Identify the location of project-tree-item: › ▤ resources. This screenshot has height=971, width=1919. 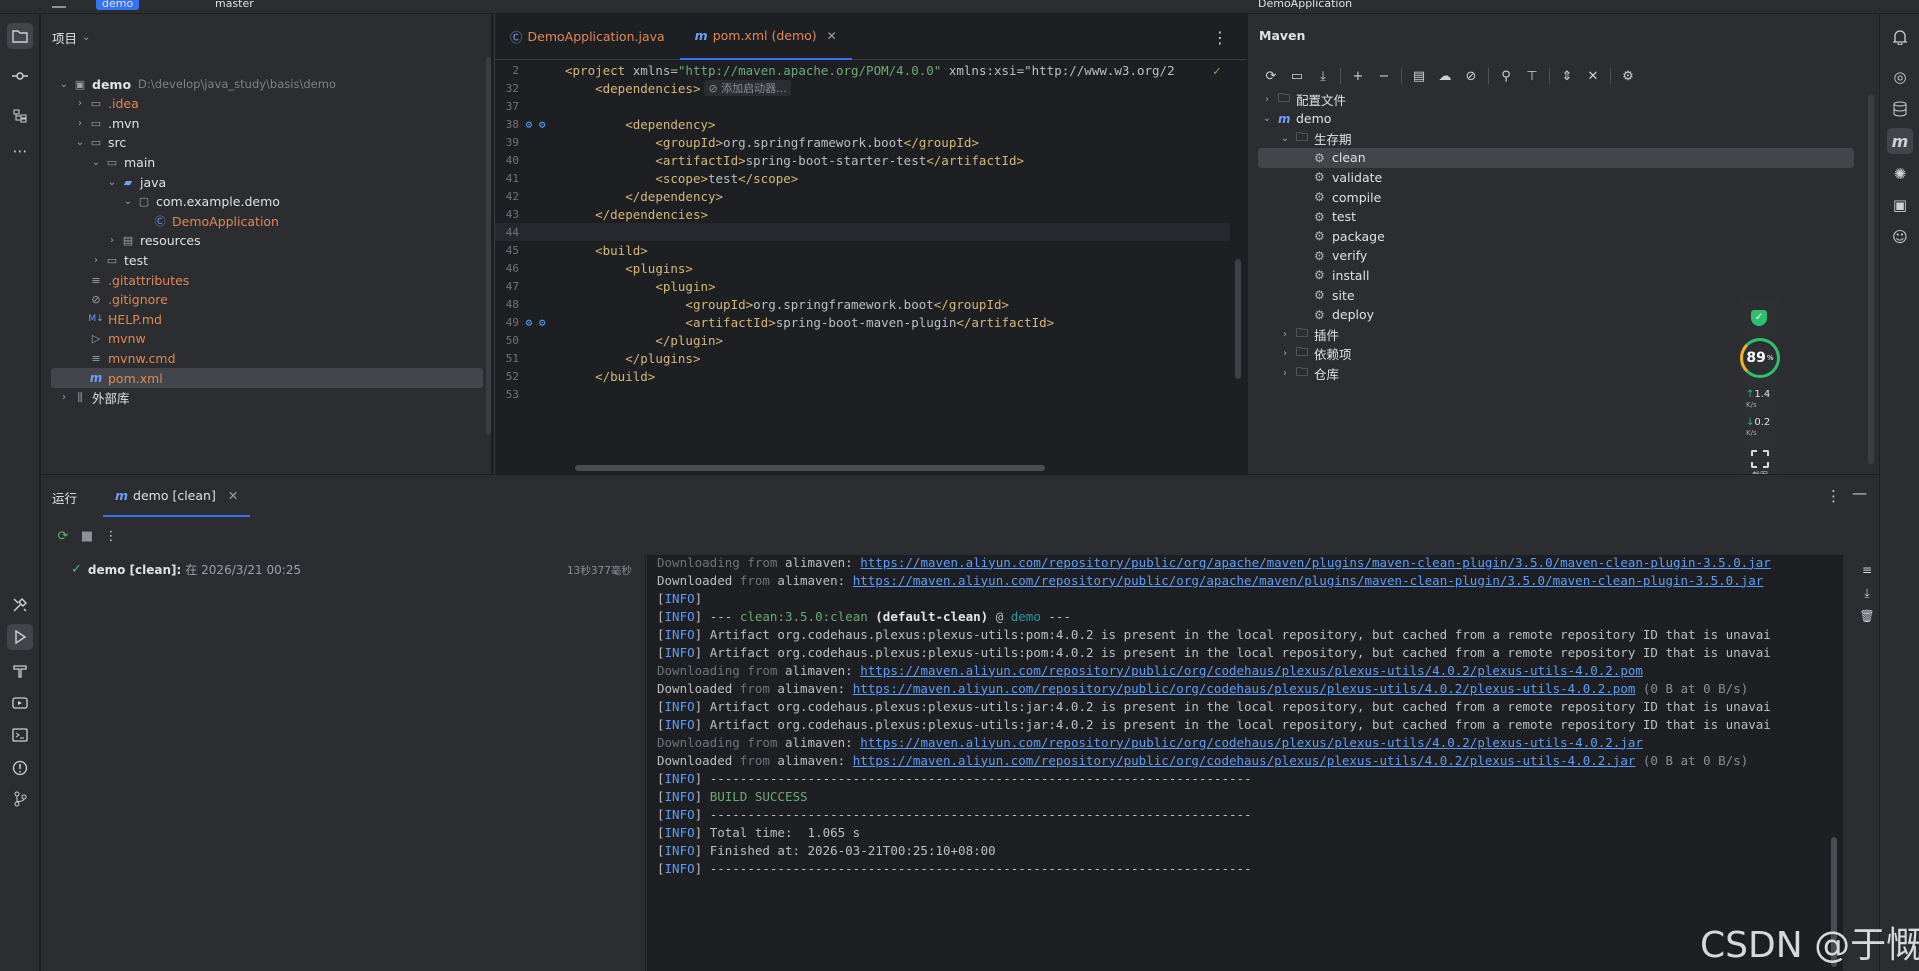
(262, 241).